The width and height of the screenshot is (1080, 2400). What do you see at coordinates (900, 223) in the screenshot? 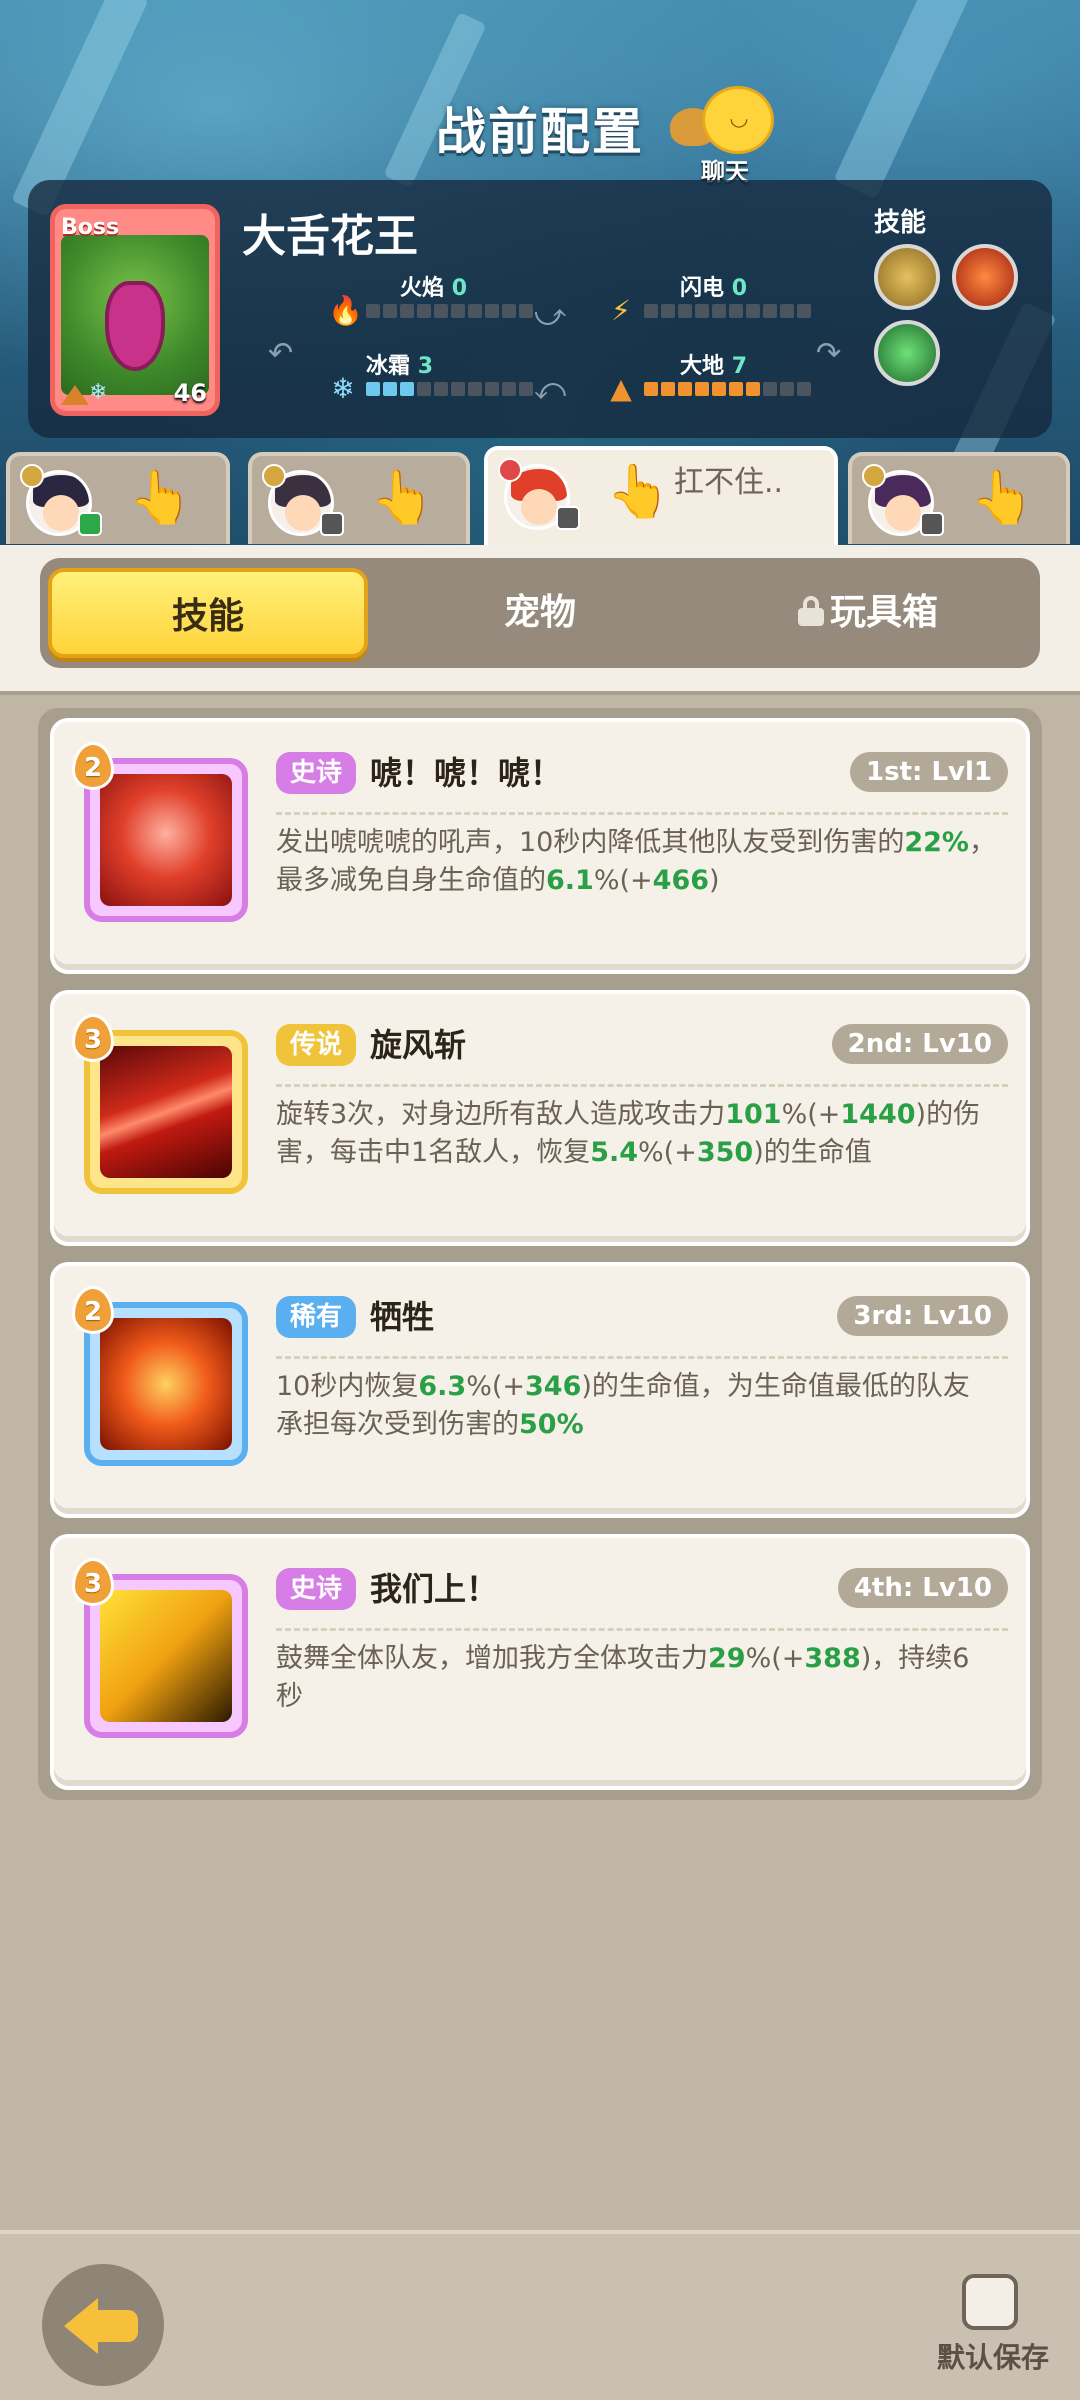
I see `boss-skills-label: 技能` at bounding box center [900, 223].